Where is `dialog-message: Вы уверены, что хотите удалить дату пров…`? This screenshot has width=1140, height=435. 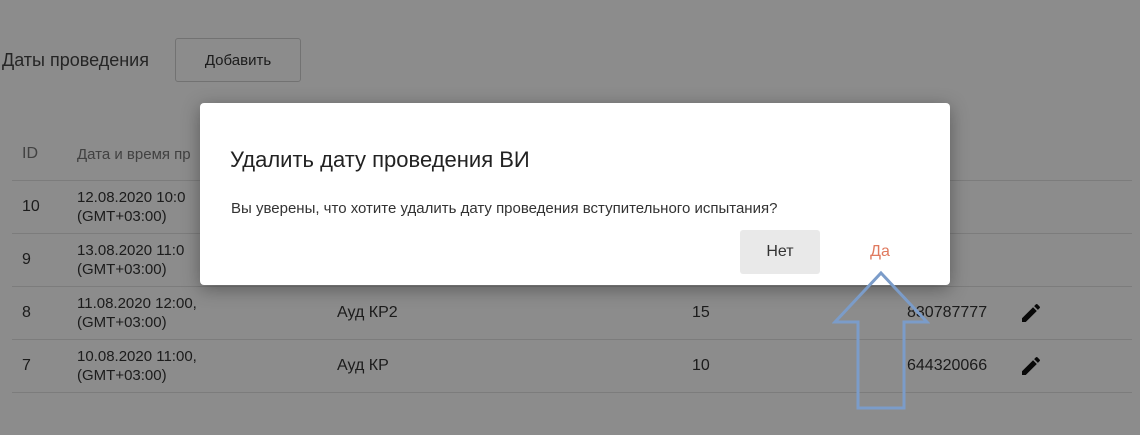 dialog-message: Вы уверены, что хотите удалить дату пров… is located at coordinates (504, 208).